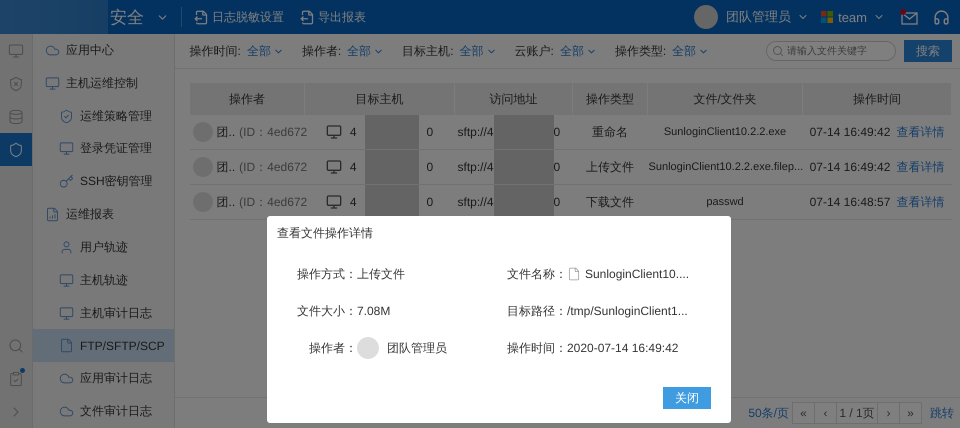 The height and width of the screenshot is (428, 960). Describe the element at coordinates (52, 214) in the screenshot. I see `report-icon` at that location.